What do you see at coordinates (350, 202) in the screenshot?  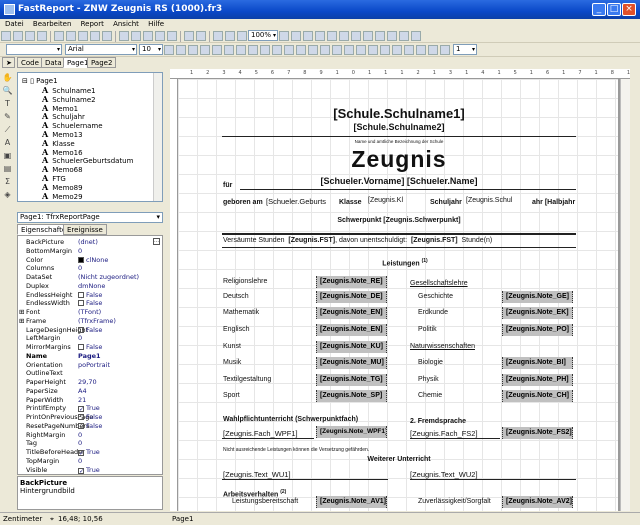 I see `klasse-label: Klasse` at bounding box center [350, 202].